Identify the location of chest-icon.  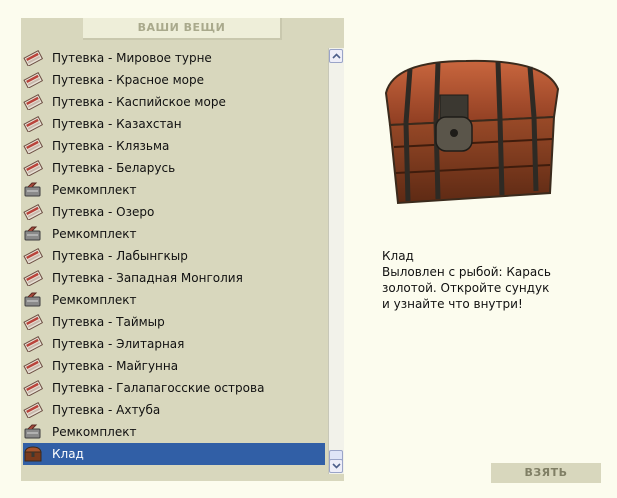
(33, 454).